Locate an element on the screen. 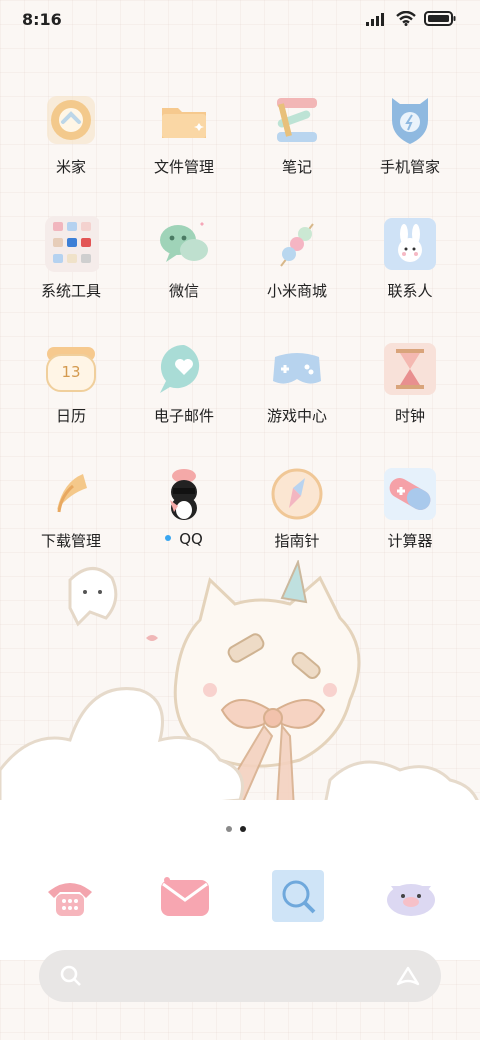 This screenshot has height=1040, width=480. app-email: 电子邮件 is located at coordinates (184, 396).